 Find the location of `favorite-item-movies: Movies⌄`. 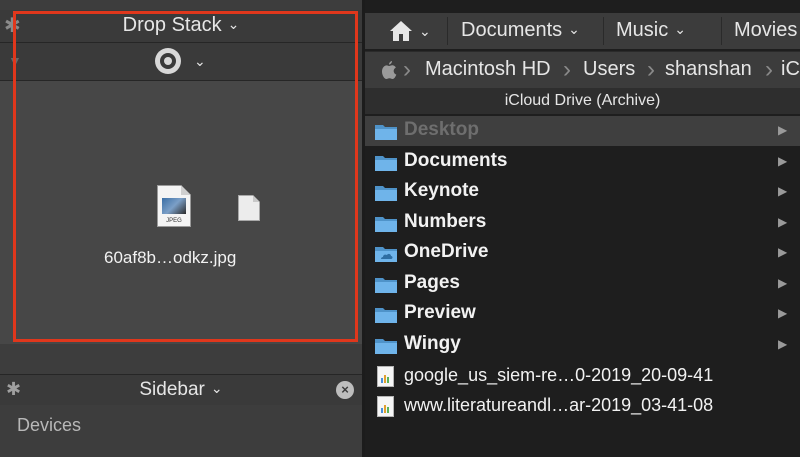

favorite-item-movies: Movies⌄ is located at coordinates (767, 30).